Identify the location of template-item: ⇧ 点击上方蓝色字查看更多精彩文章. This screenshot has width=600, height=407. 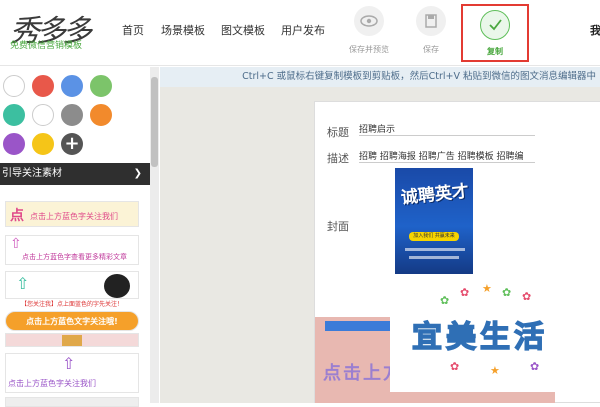
(72, 250).